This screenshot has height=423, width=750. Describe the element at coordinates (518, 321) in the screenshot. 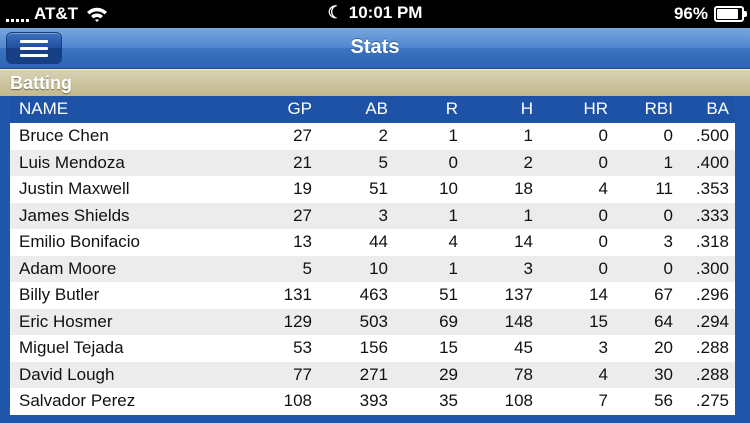

I see `cell-h: 148` at that location.